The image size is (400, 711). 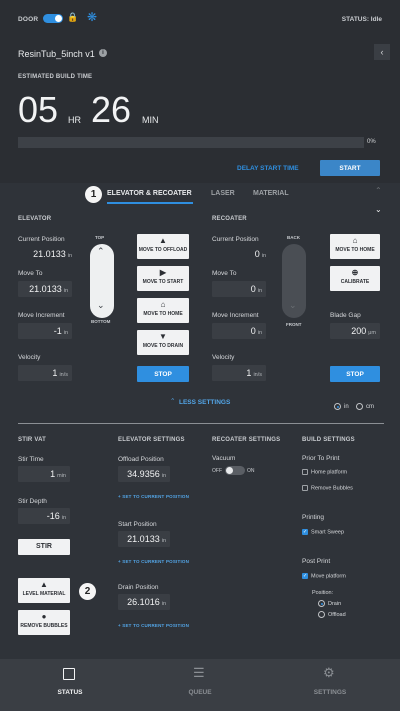 I want to click on section-divider, so click(x=201, y=423).